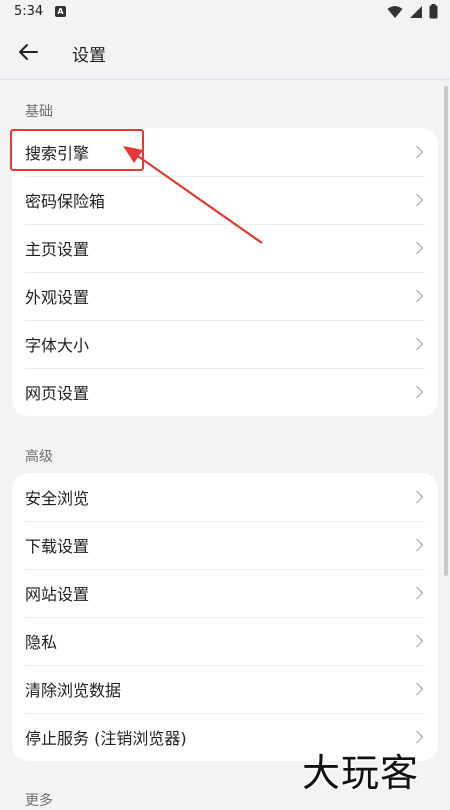 The width and height of the screenshot is (450, 810). I want to click on back-button, so click(28, 52).